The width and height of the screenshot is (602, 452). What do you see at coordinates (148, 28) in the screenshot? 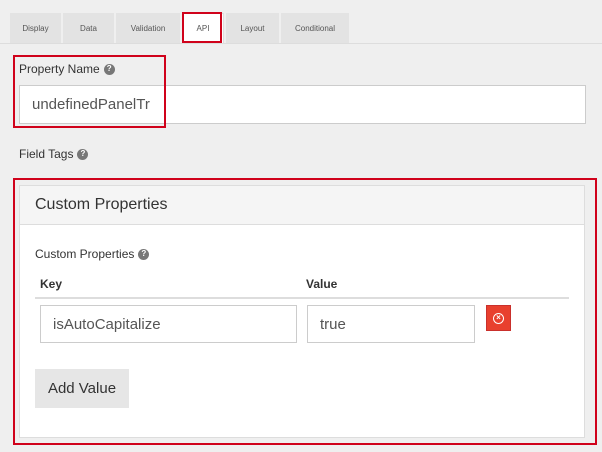
I see `tab-validation: Validation` at bounding box center [148, 28].